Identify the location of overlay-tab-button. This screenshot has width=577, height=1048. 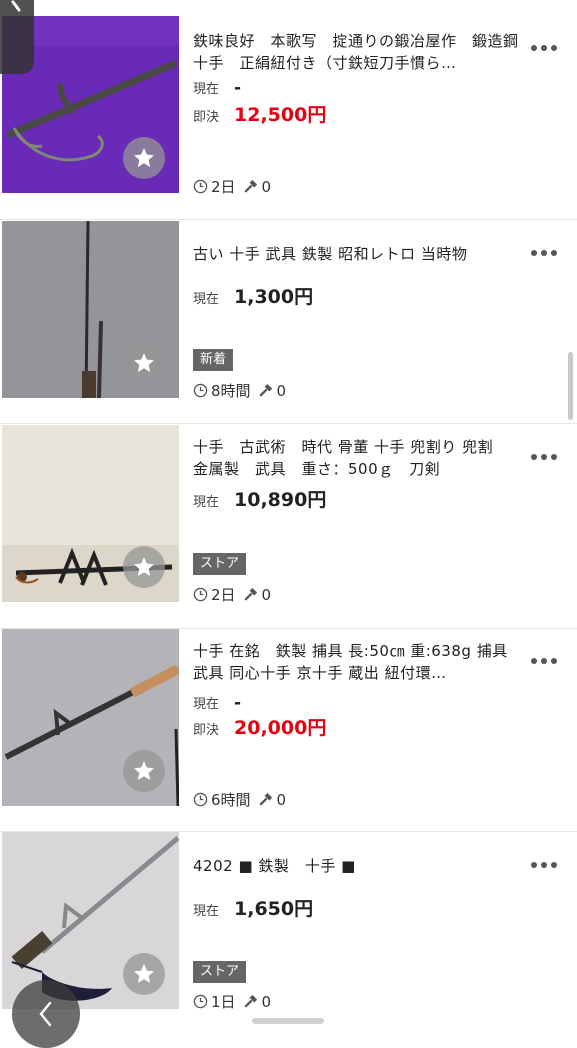
(17, 37).